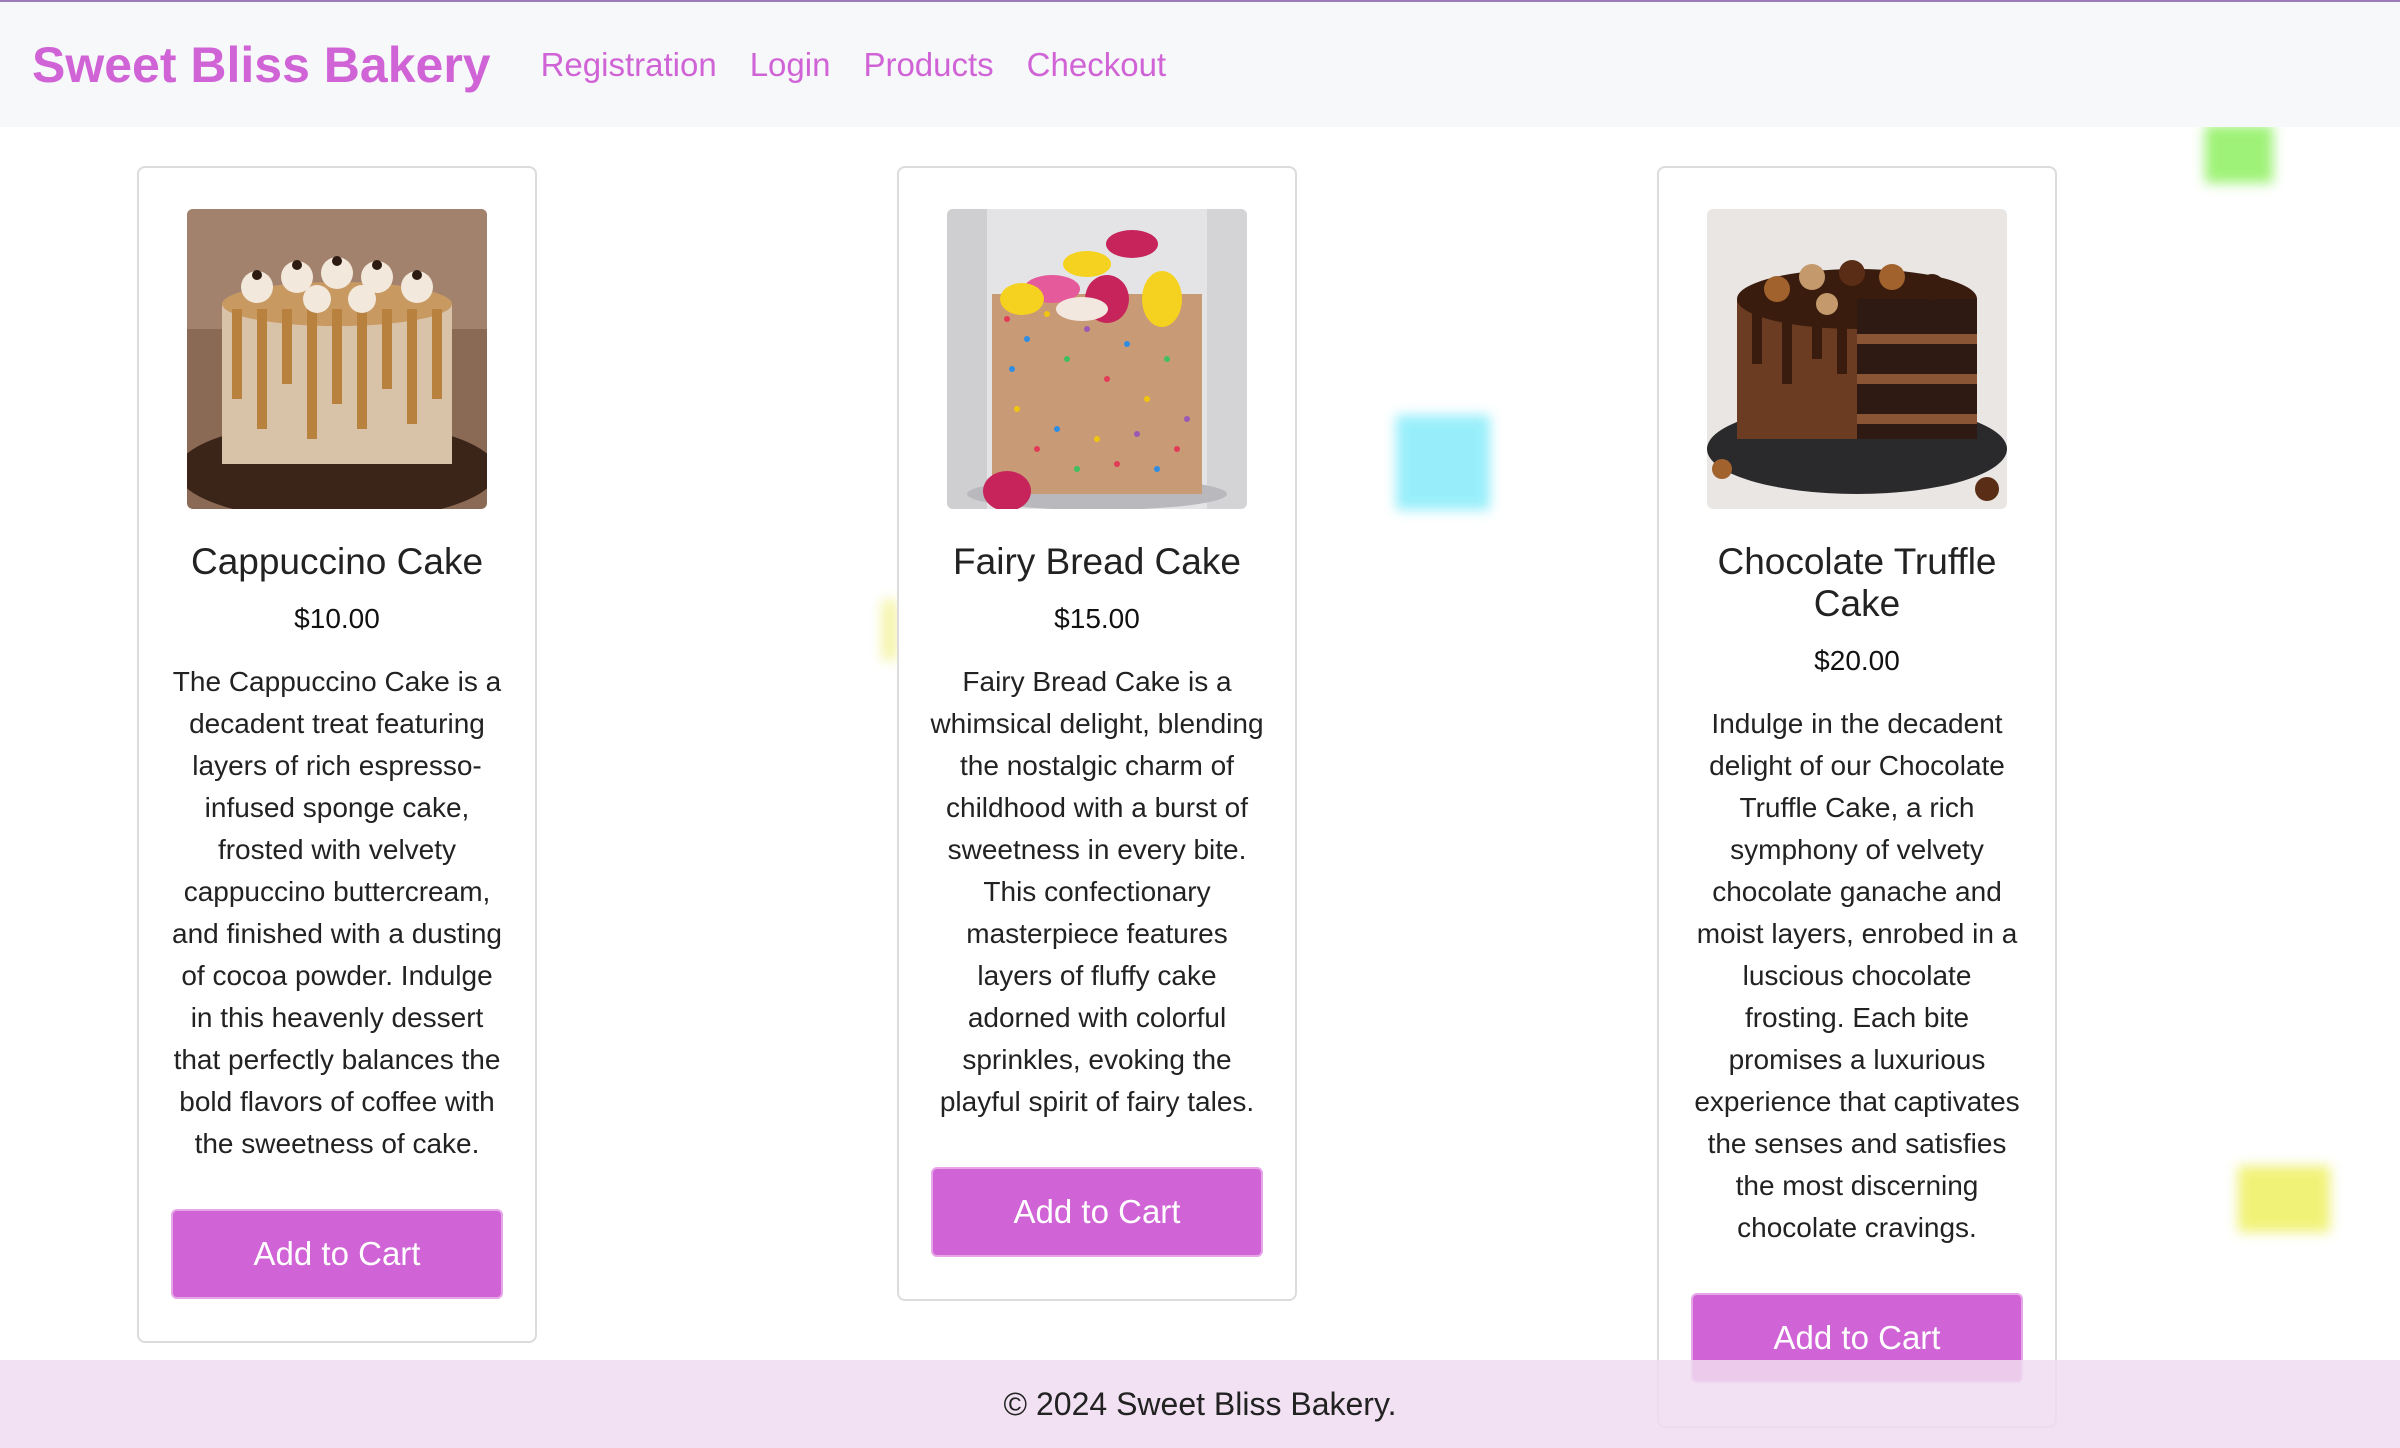 The width and height of the screenshot is (2400, 1448). I want to click on nav-link-products: Products, so click(928, 65).